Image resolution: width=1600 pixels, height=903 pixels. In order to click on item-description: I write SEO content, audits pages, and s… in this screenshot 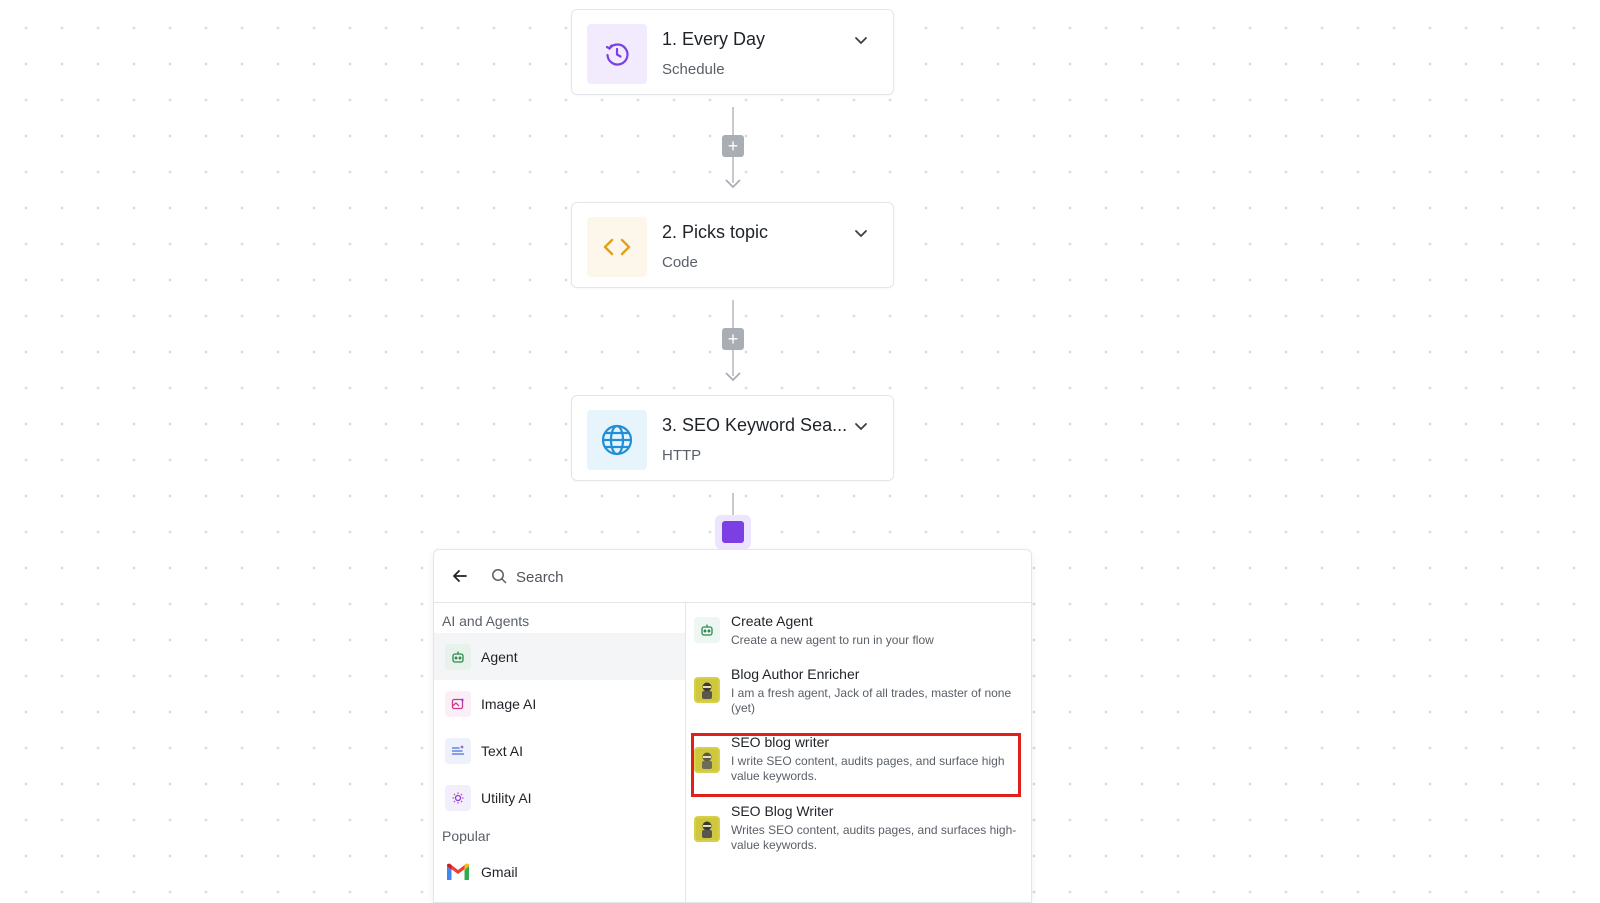, I will do `click(868, 768)`.